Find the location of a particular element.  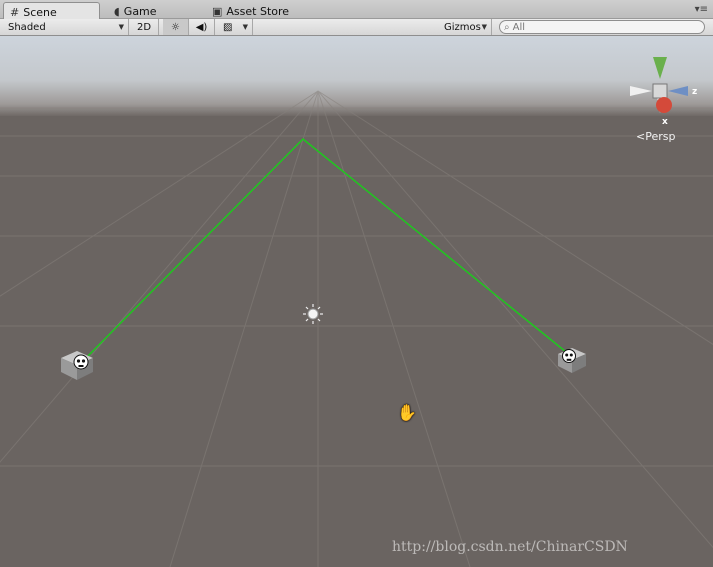

scene-toolbar: Shaded ▼ 2D ☼ ◀) ▨ ▼ Gizmos ▼ ⌕ All is located at coordinates (356, 27).